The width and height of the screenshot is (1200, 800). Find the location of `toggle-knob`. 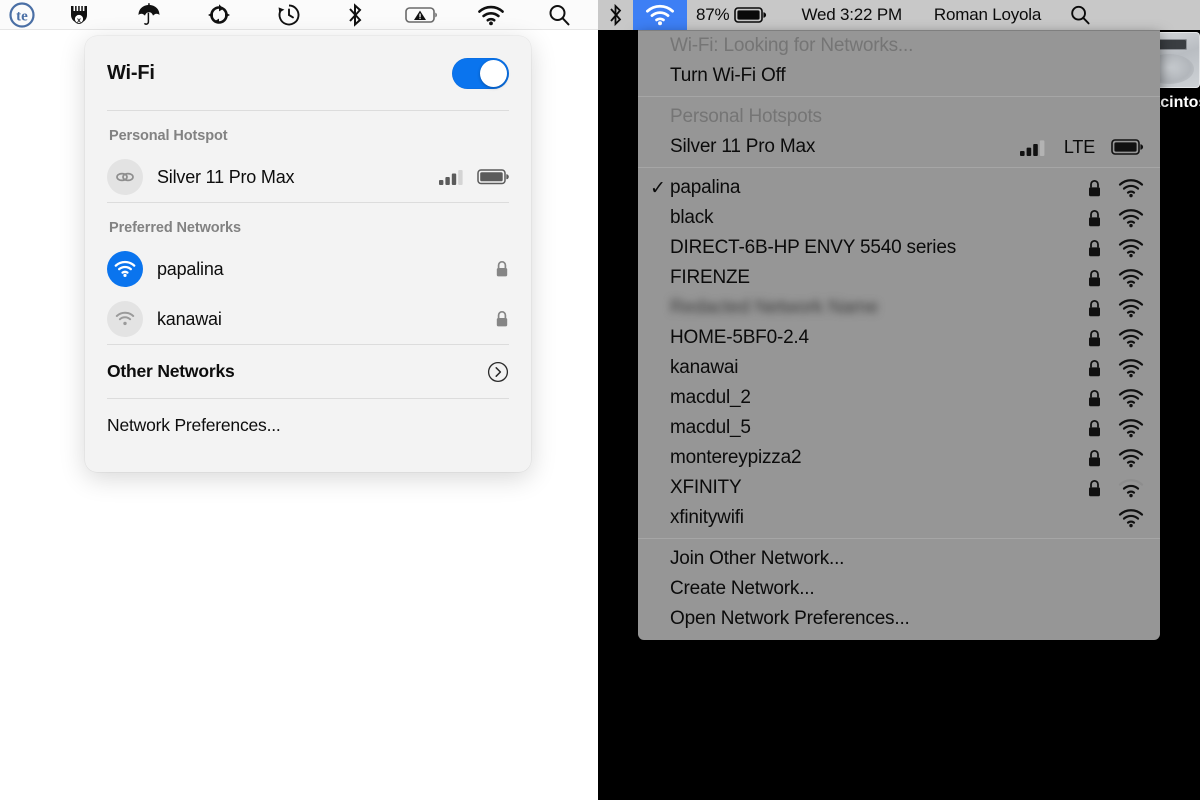

toggle-knob is located at coordinates (493, 73).